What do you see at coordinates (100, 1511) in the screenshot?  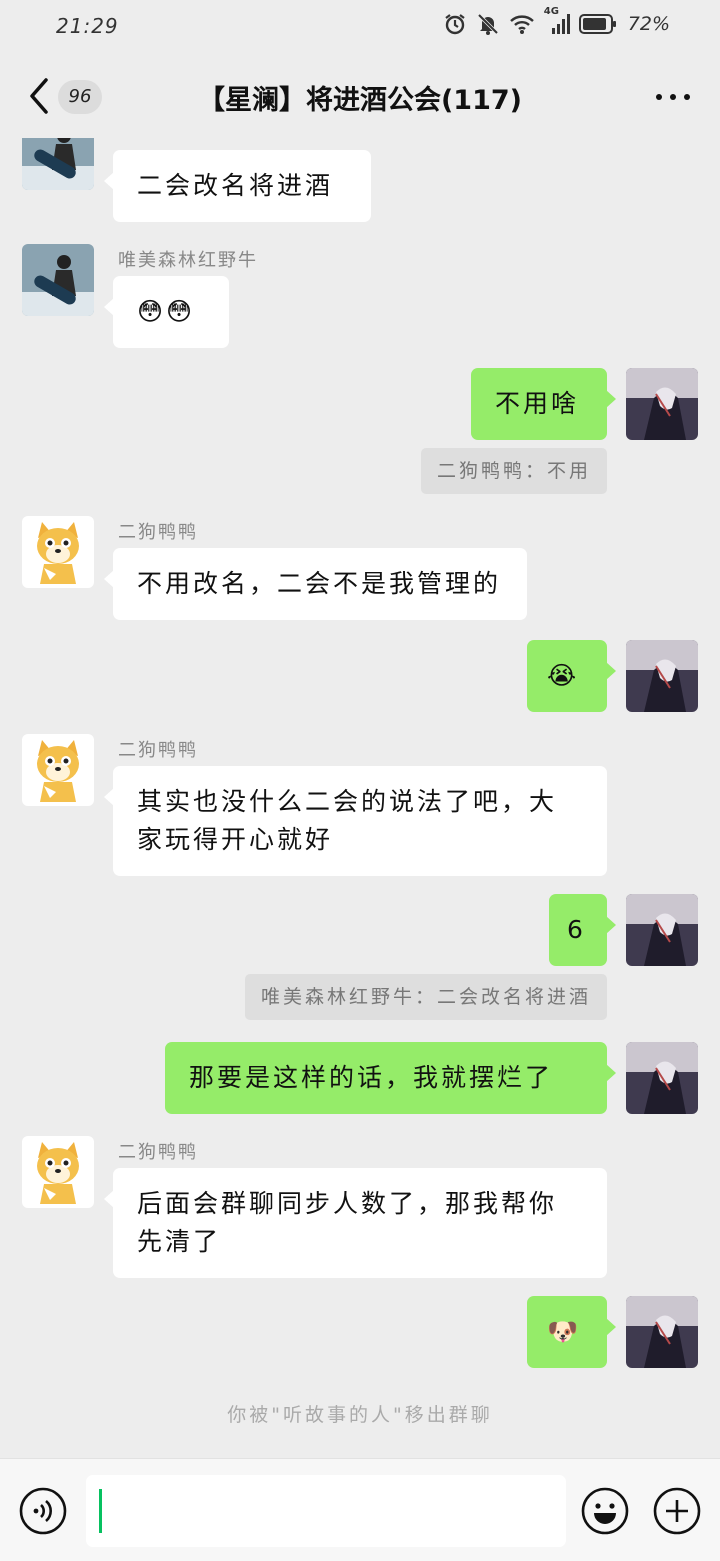 I see `text-cursor` at bounding box center [100, 1511].